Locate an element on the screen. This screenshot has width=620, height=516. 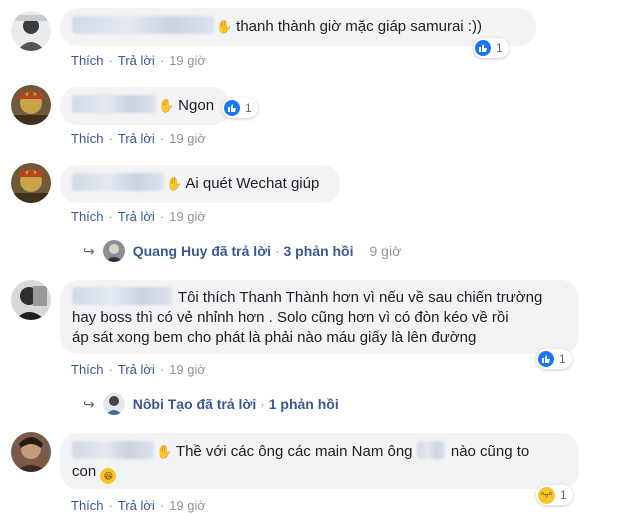
reply-count: 3 phản hồi is located at coordinates (318, 251).